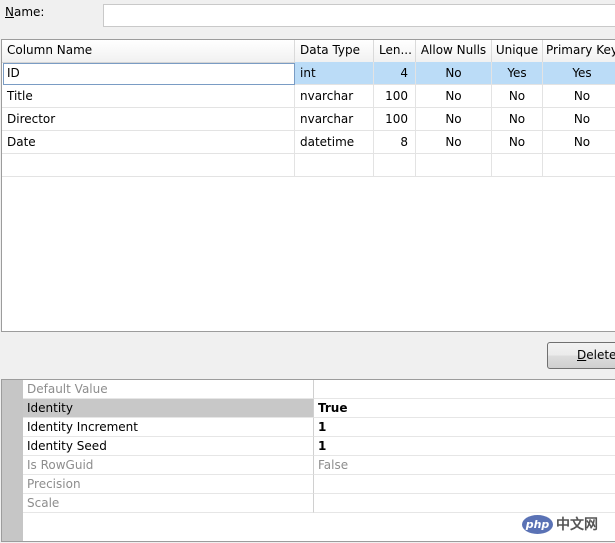 The height and width of the screenshot is (543, 615). Describe the element at coordinates (168, 389) in the screenshot. I see `property-name: Default Value` at that location.